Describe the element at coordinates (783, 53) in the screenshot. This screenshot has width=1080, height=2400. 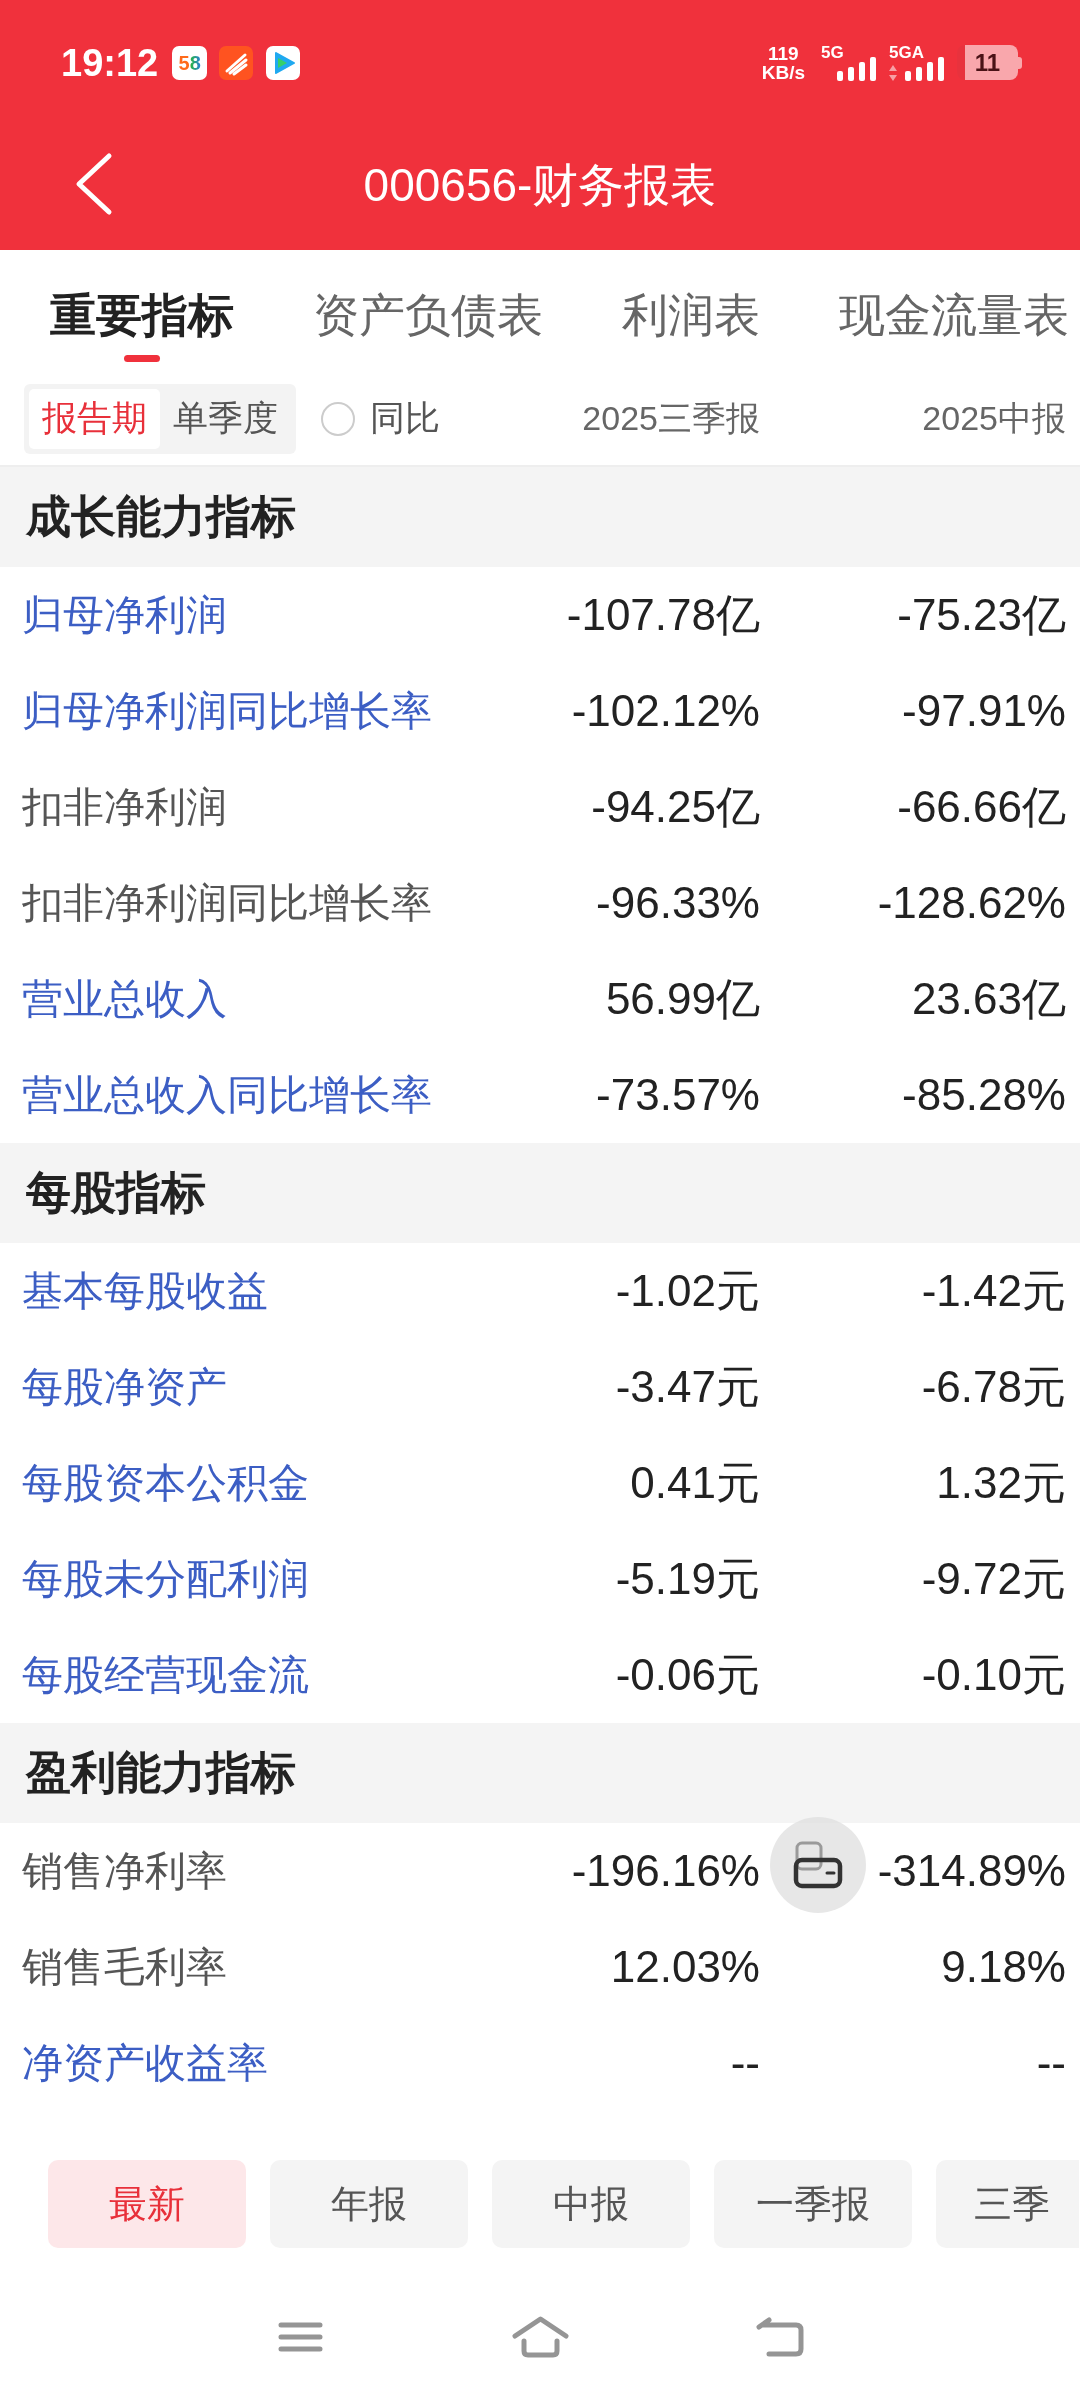
I see `network-speed: 119` at that location.